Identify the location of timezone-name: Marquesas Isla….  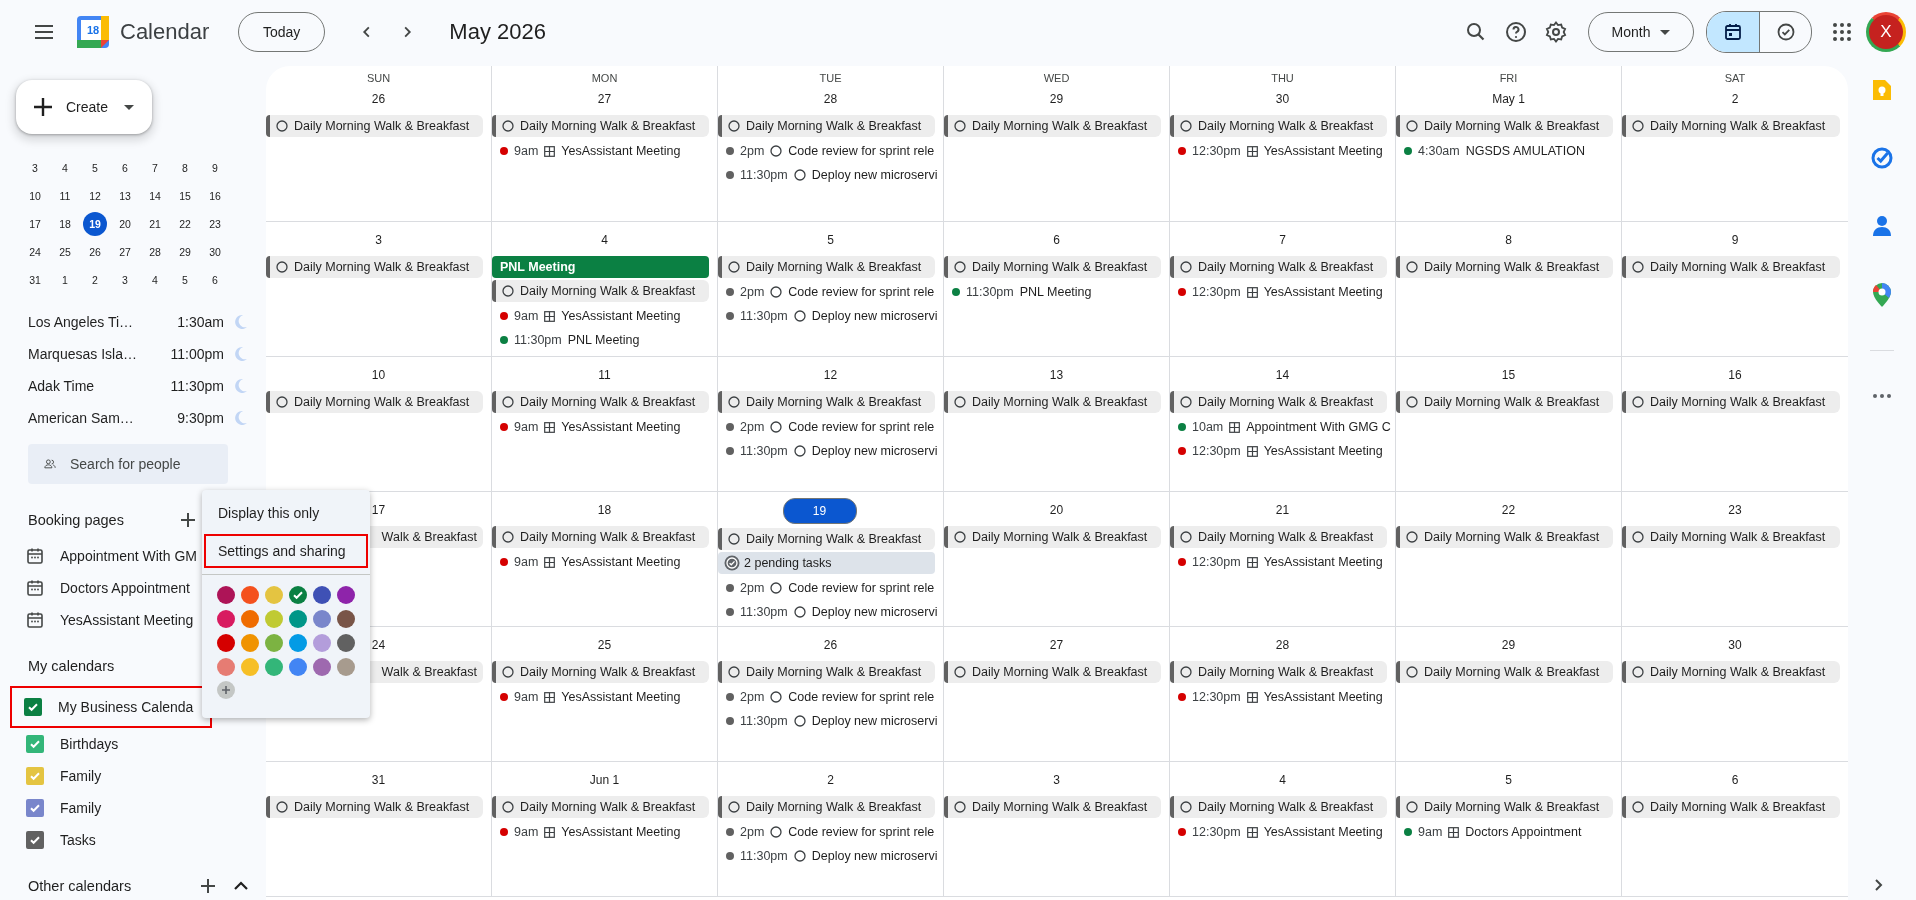
(83, 354).